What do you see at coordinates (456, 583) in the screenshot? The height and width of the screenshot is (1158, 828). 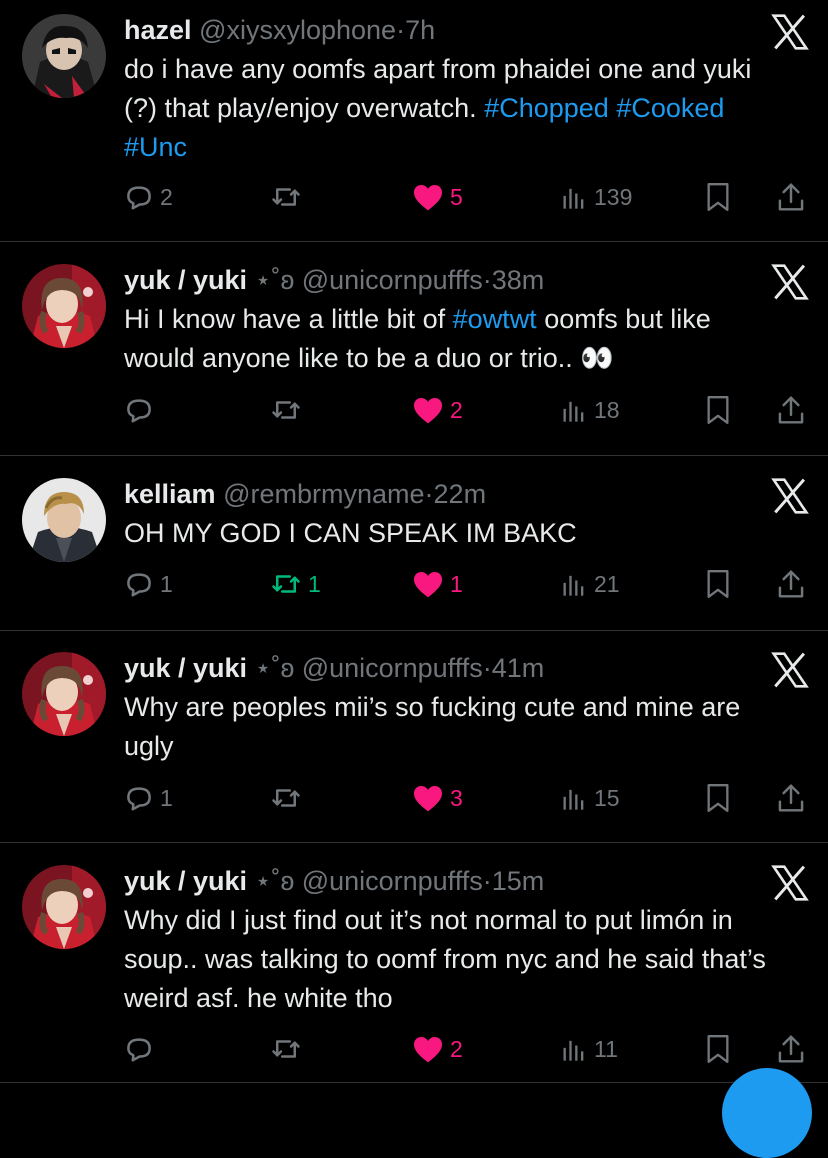 I see `like-count: 1` at bounding box center [456, 583].